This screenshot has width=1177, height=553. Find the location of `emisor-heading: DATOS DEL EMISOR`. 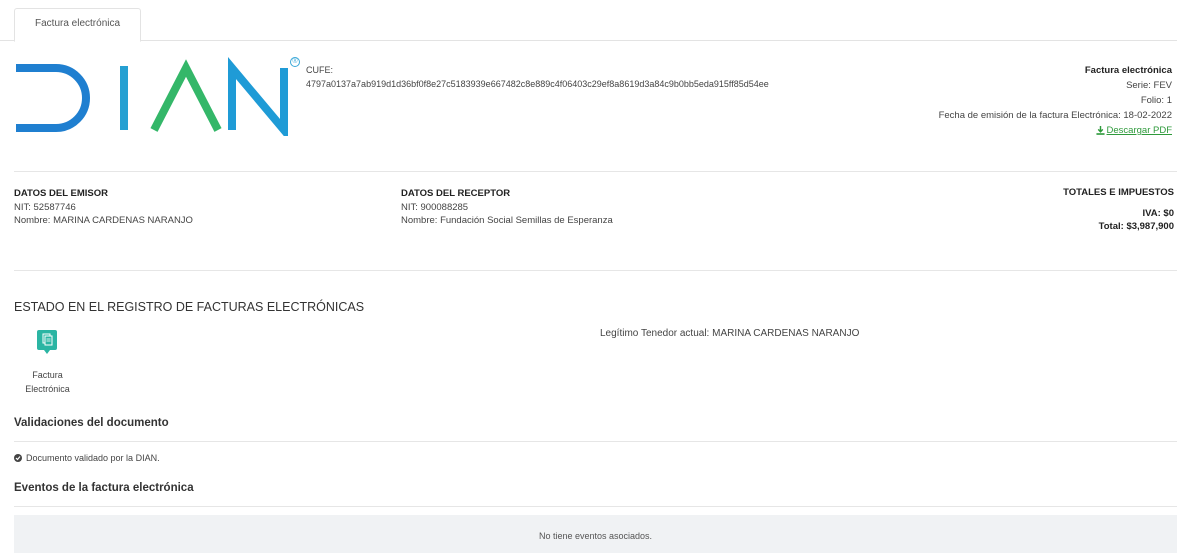

emisor-heading: DATOS DEL EMISOR is located at coordinates (61, 193).